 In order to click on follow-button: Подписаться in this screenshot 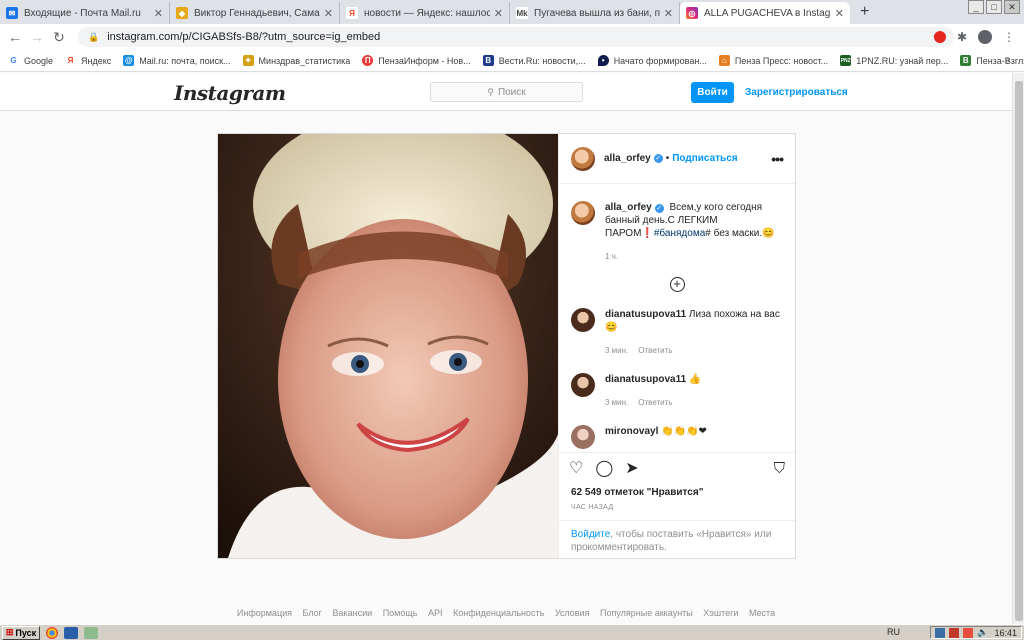, I will do `click(704, 158)`.